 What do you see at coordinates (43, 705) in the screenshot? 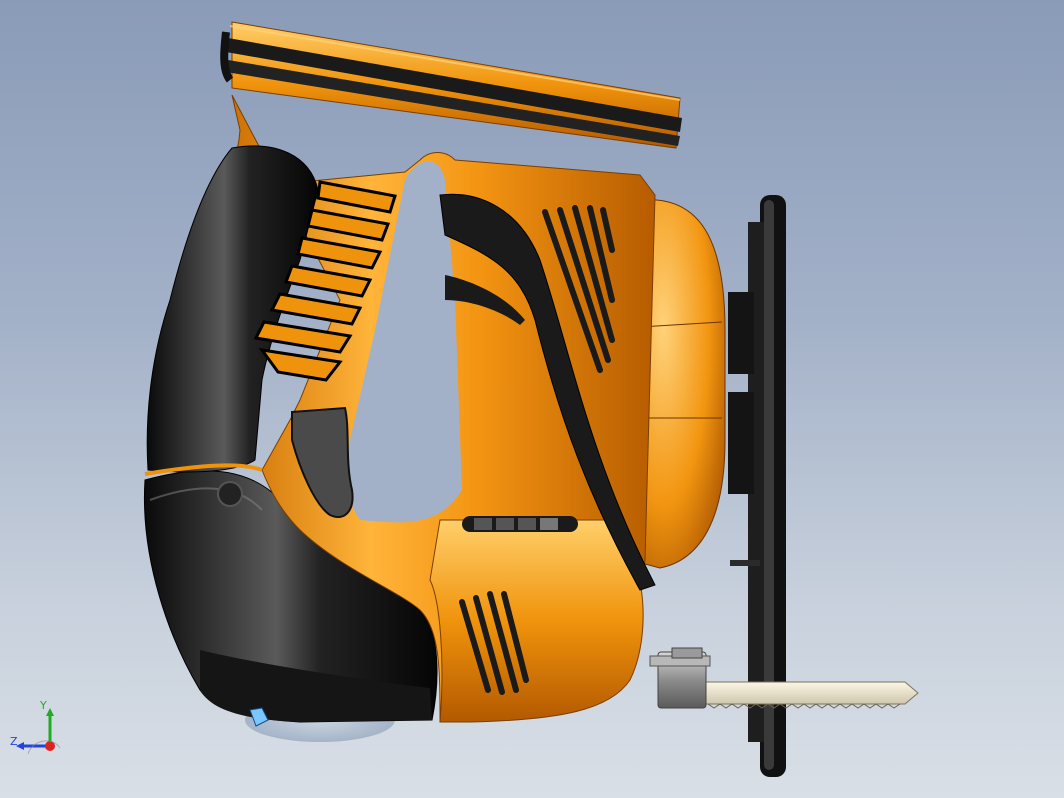
I see `triad-y-label: Y` at bounding box center [43, 705].